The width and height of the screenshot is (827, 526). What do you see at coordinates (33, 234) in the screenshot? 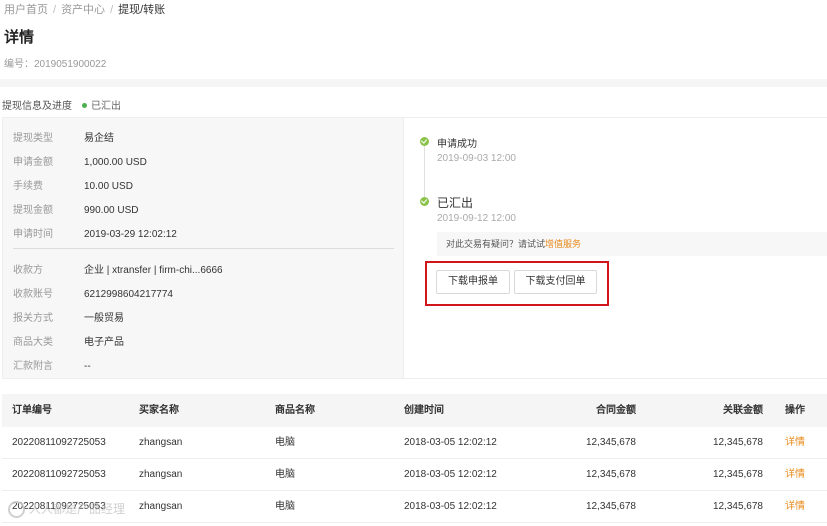
I see `detail-key: 申请时间` at bounding box center [33, 234].